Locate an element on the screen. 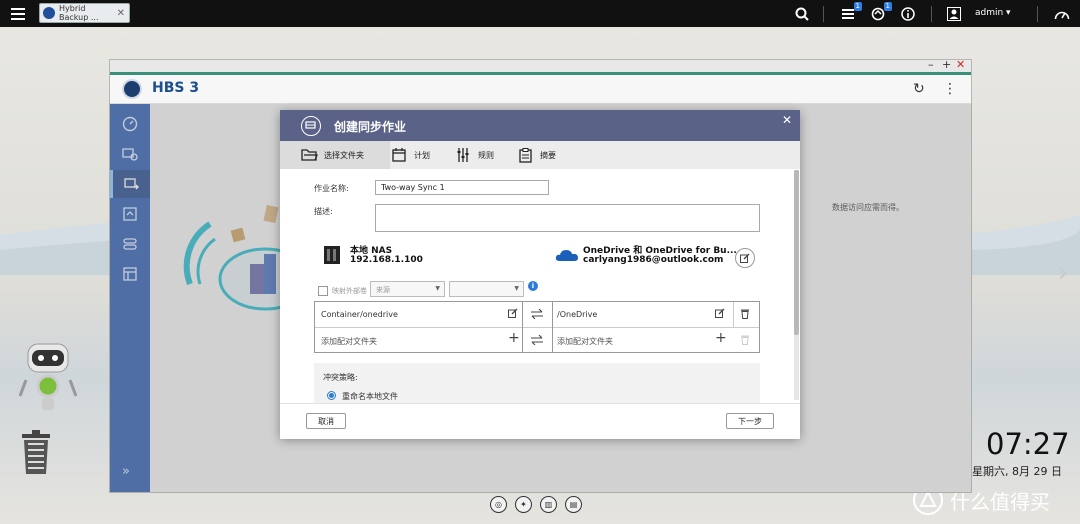  close-icon: ✕ is located at coordinates (121, 13).